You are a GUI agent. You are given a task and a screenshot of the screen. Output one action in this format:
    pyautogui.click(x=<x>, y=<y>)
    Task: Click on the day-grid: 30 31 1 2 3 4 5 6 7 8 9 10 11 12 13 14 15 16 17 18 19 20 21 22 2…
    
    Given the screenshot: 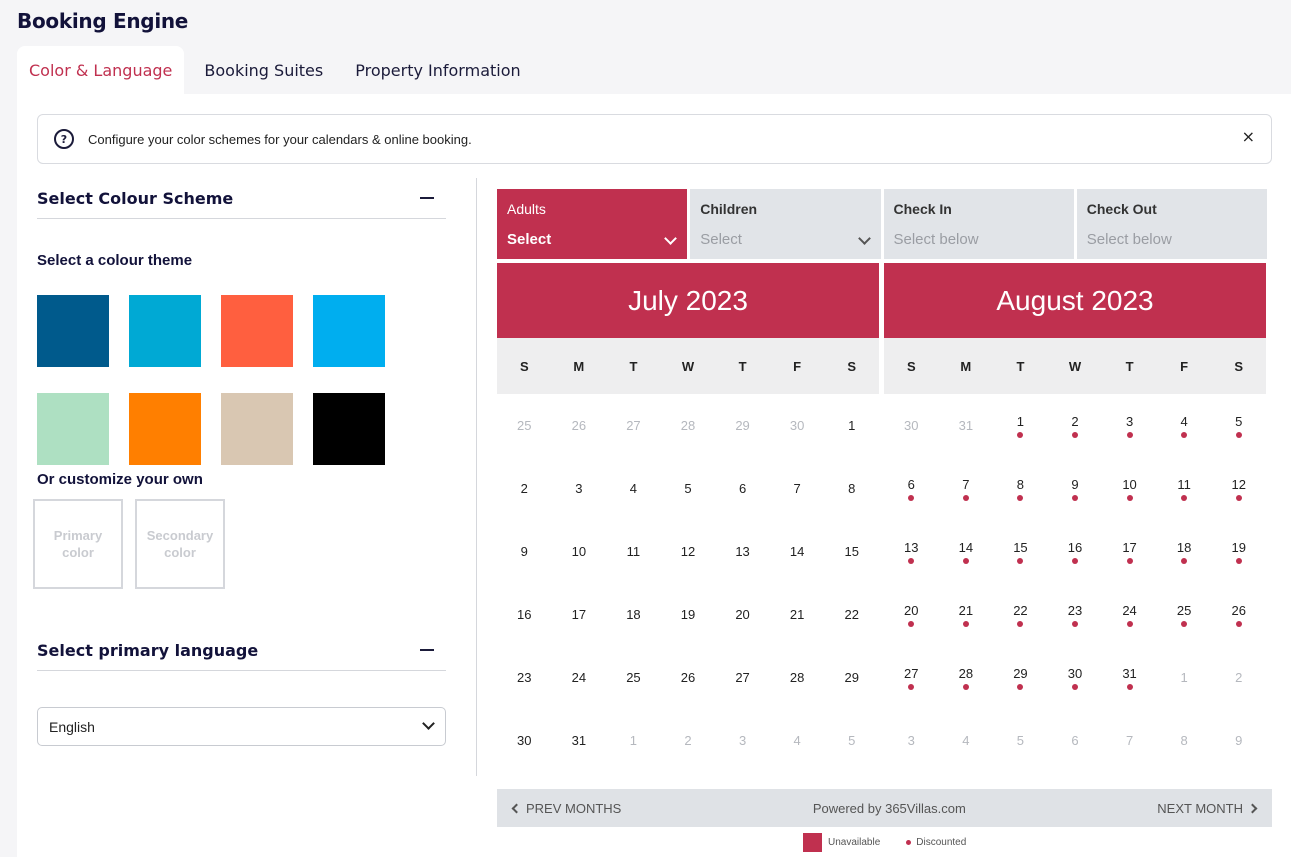 What is the action you would take?
    pyautogui.click(x=1075, y=583)
    